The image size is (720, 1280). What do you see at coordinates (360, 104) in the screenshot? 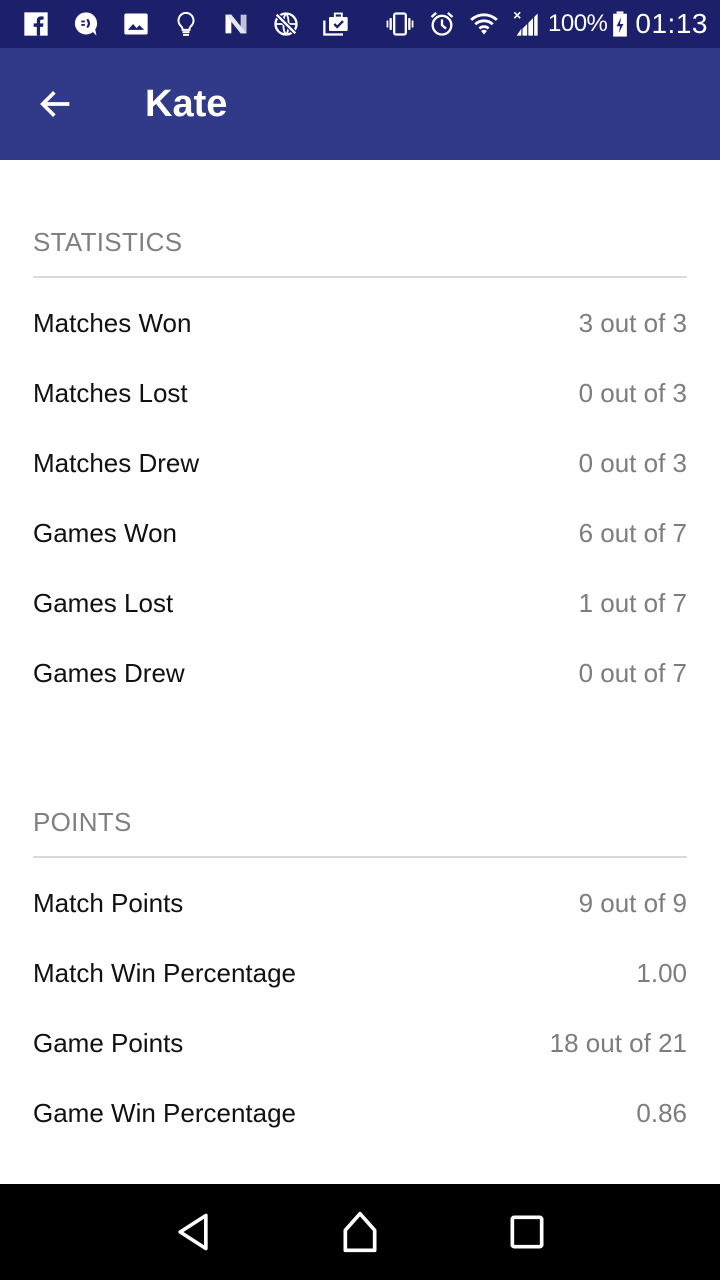
I see `app-toolbar: Kate` at bounding box center [360, 104].